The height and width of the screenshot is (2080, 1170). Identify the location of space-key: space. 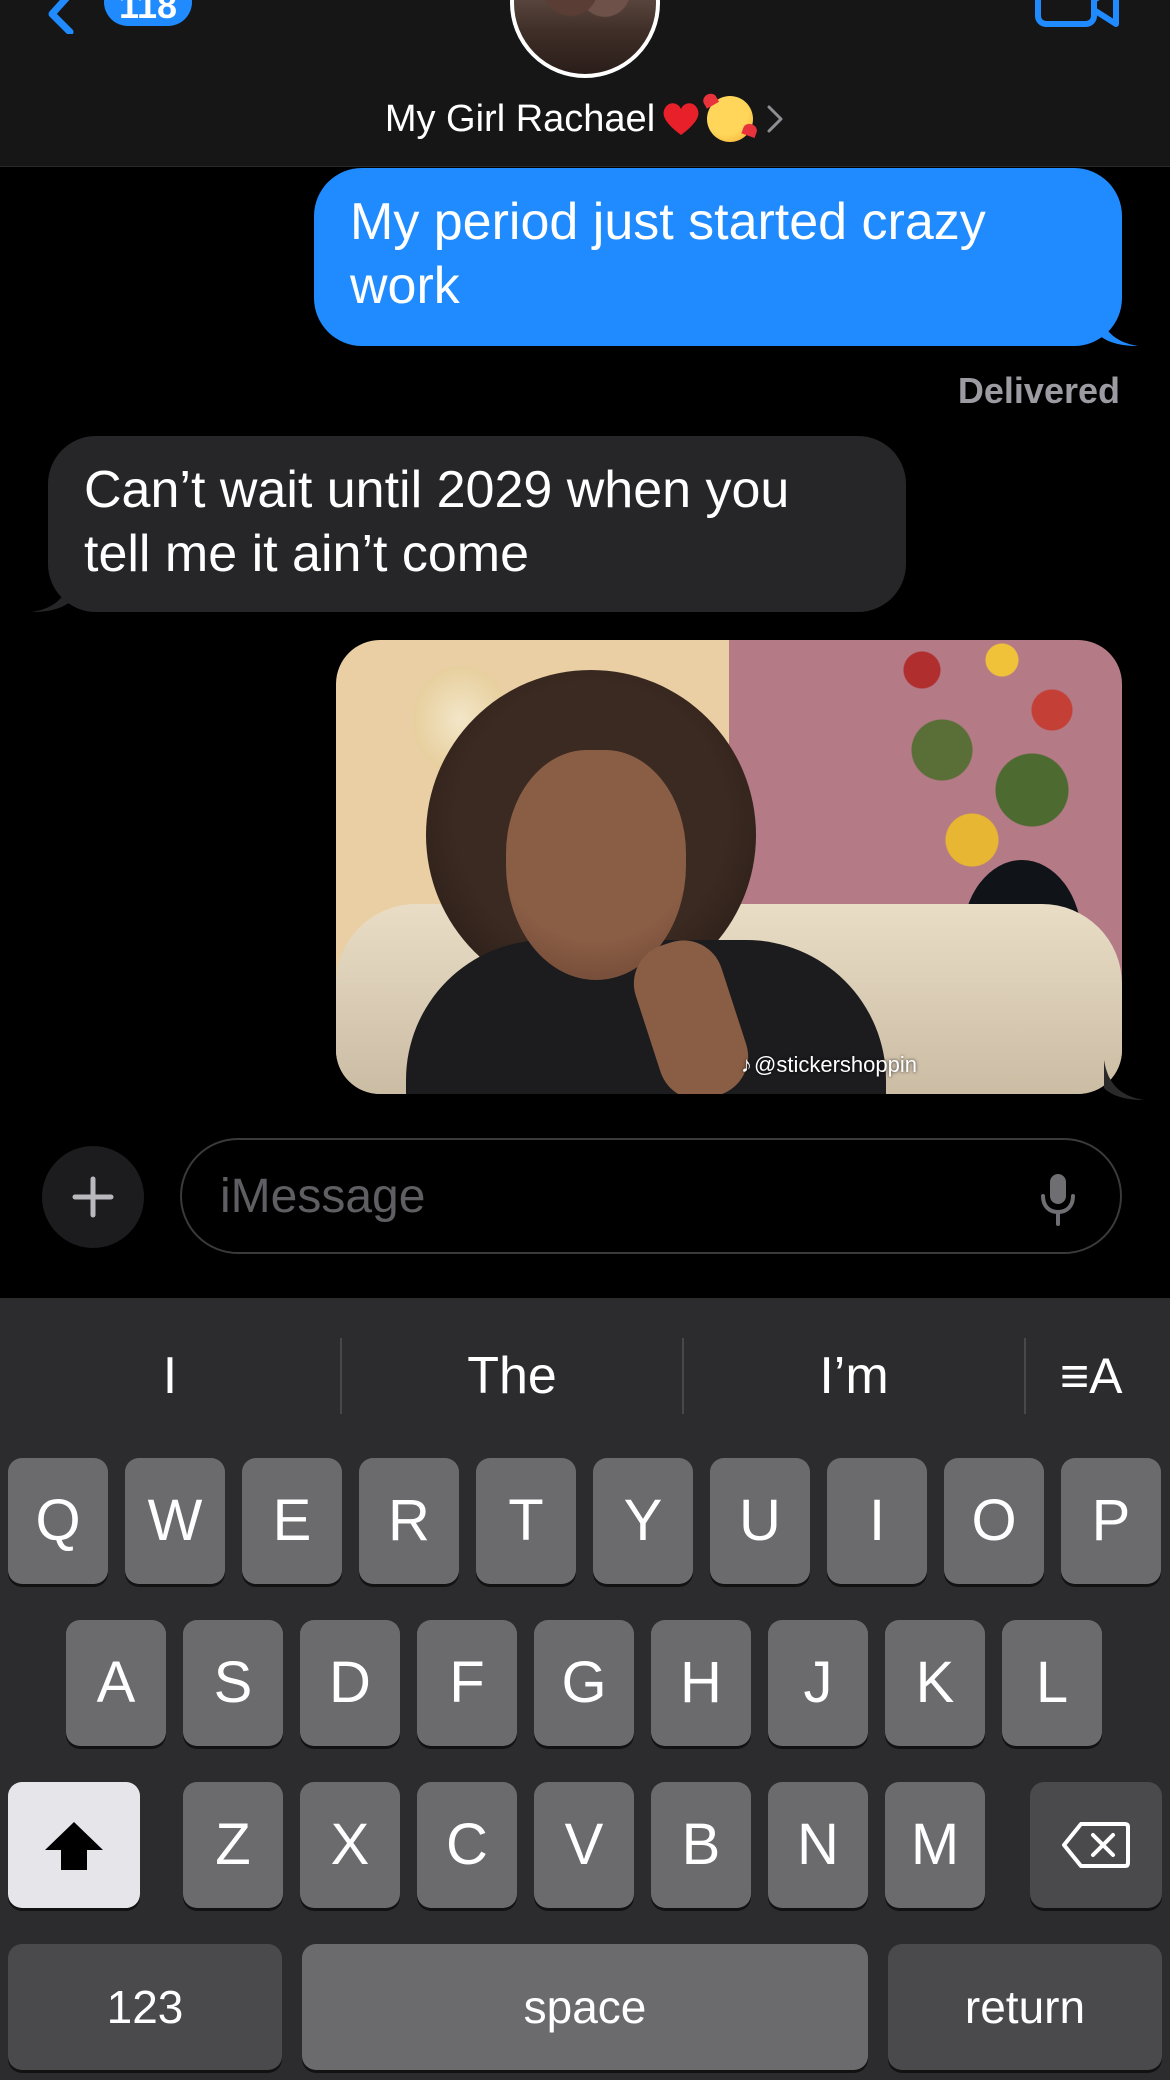
(585, 2007).